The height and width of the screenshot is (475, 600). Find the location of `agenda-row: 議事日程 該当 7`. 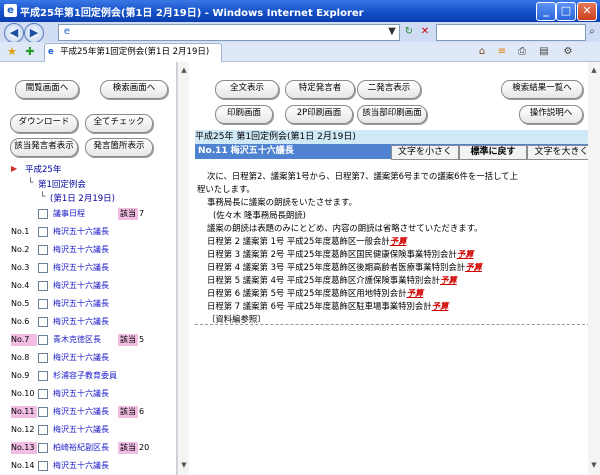

agenda-row: 議事日程 該当 7 is located at coordinates (88, 214).